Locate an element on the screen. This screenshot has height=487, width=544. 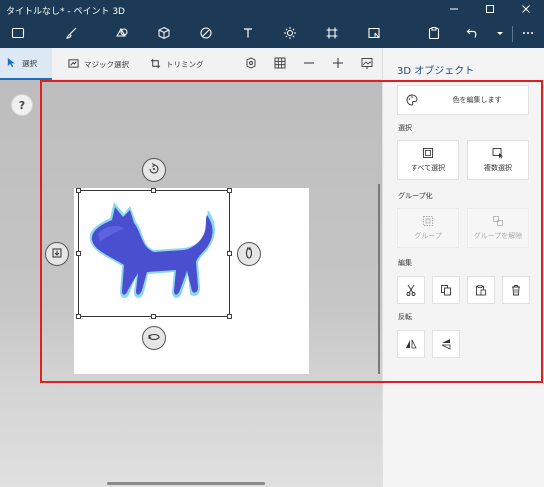
crop-button: トリミング is located at coordinates (177, 64).